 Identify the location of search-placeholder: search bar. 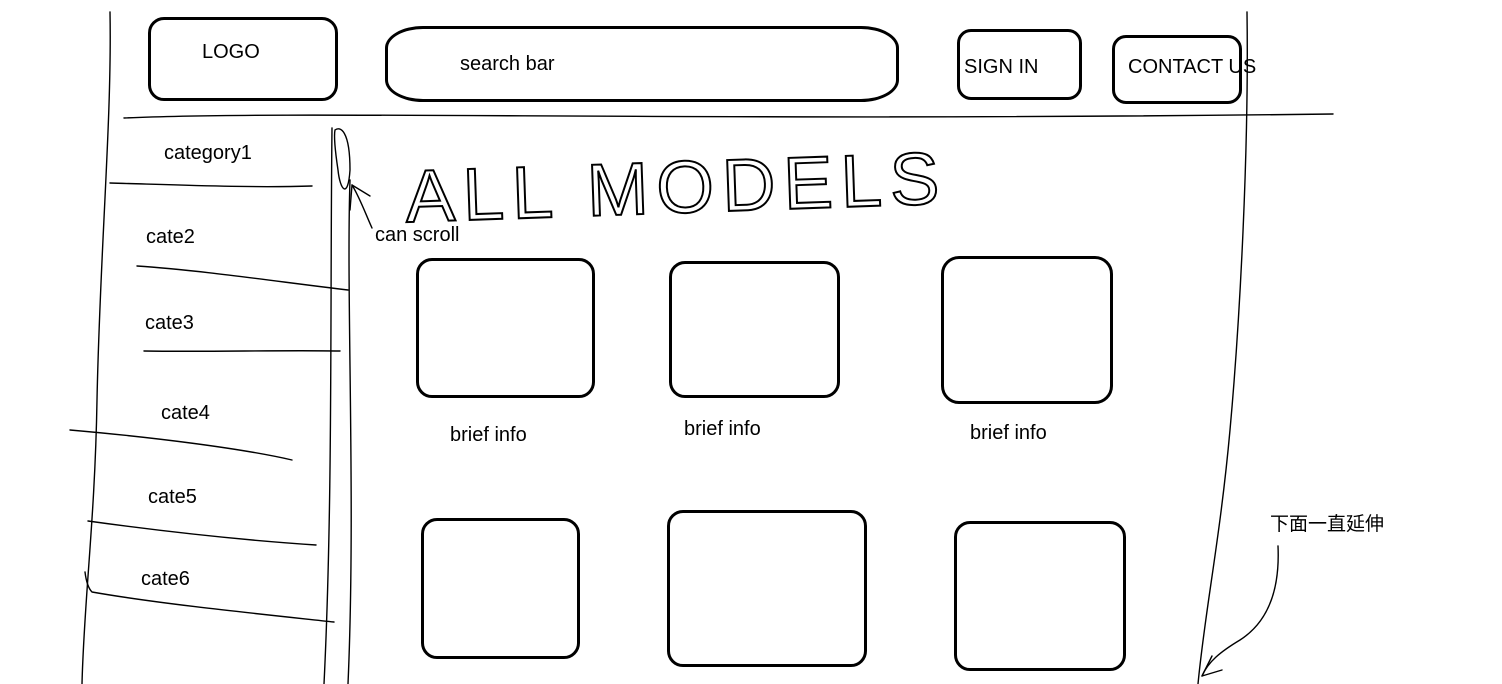
(507, 64).